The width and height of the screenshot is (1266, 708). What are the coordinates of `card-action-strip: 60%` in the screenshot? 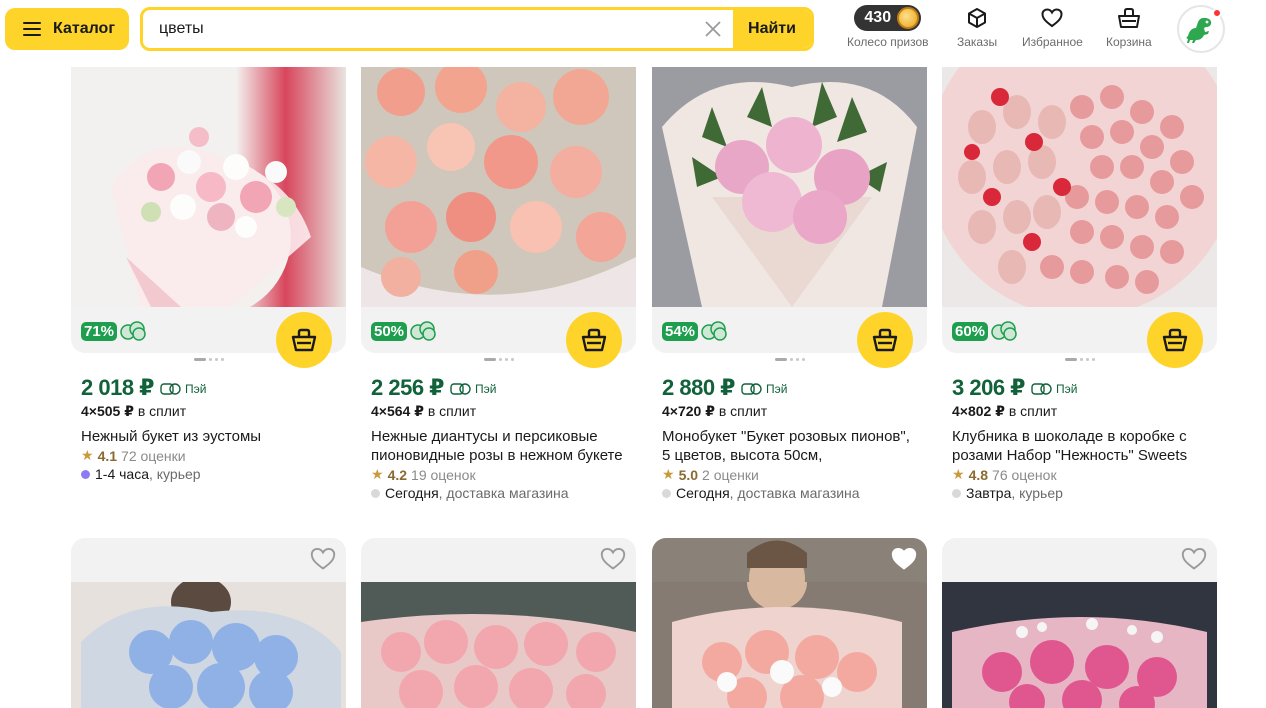 It's located at (1079, 337).